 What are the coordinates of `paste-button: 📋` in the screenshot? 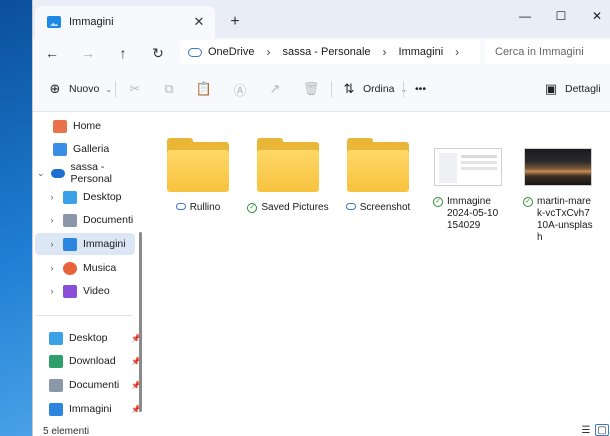 It's located at (204, 89).